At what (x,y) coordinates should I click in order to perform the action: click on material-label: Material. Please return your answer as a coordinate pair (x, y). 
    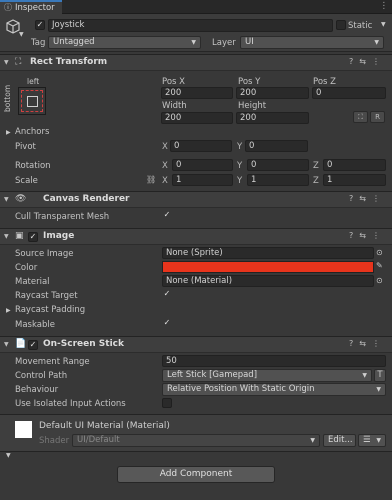
    Looking at the image, I should click on (32, 282).